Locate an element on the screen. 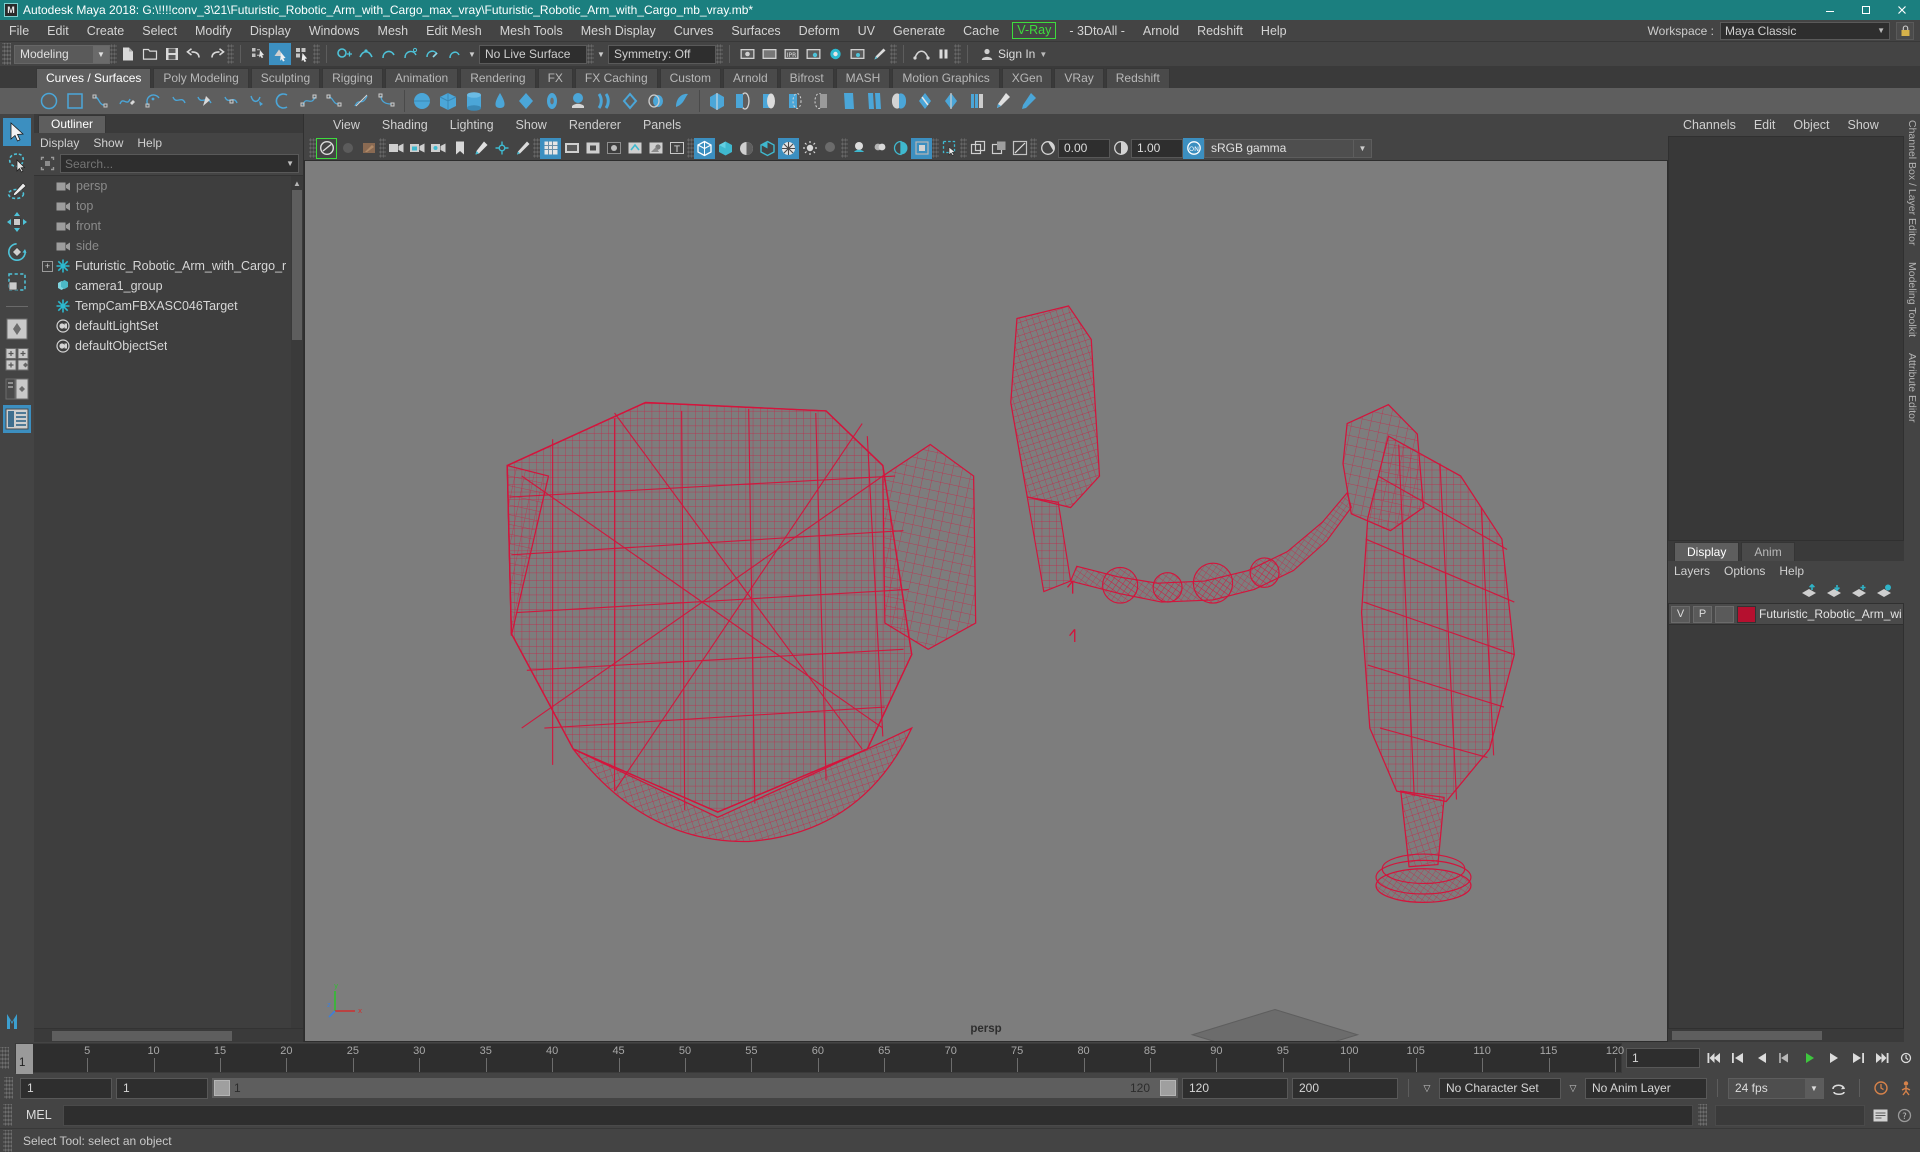 The height and width of the screenshot is (1152, 1920). scale-tool-icon is located at coordinates (17, 282).